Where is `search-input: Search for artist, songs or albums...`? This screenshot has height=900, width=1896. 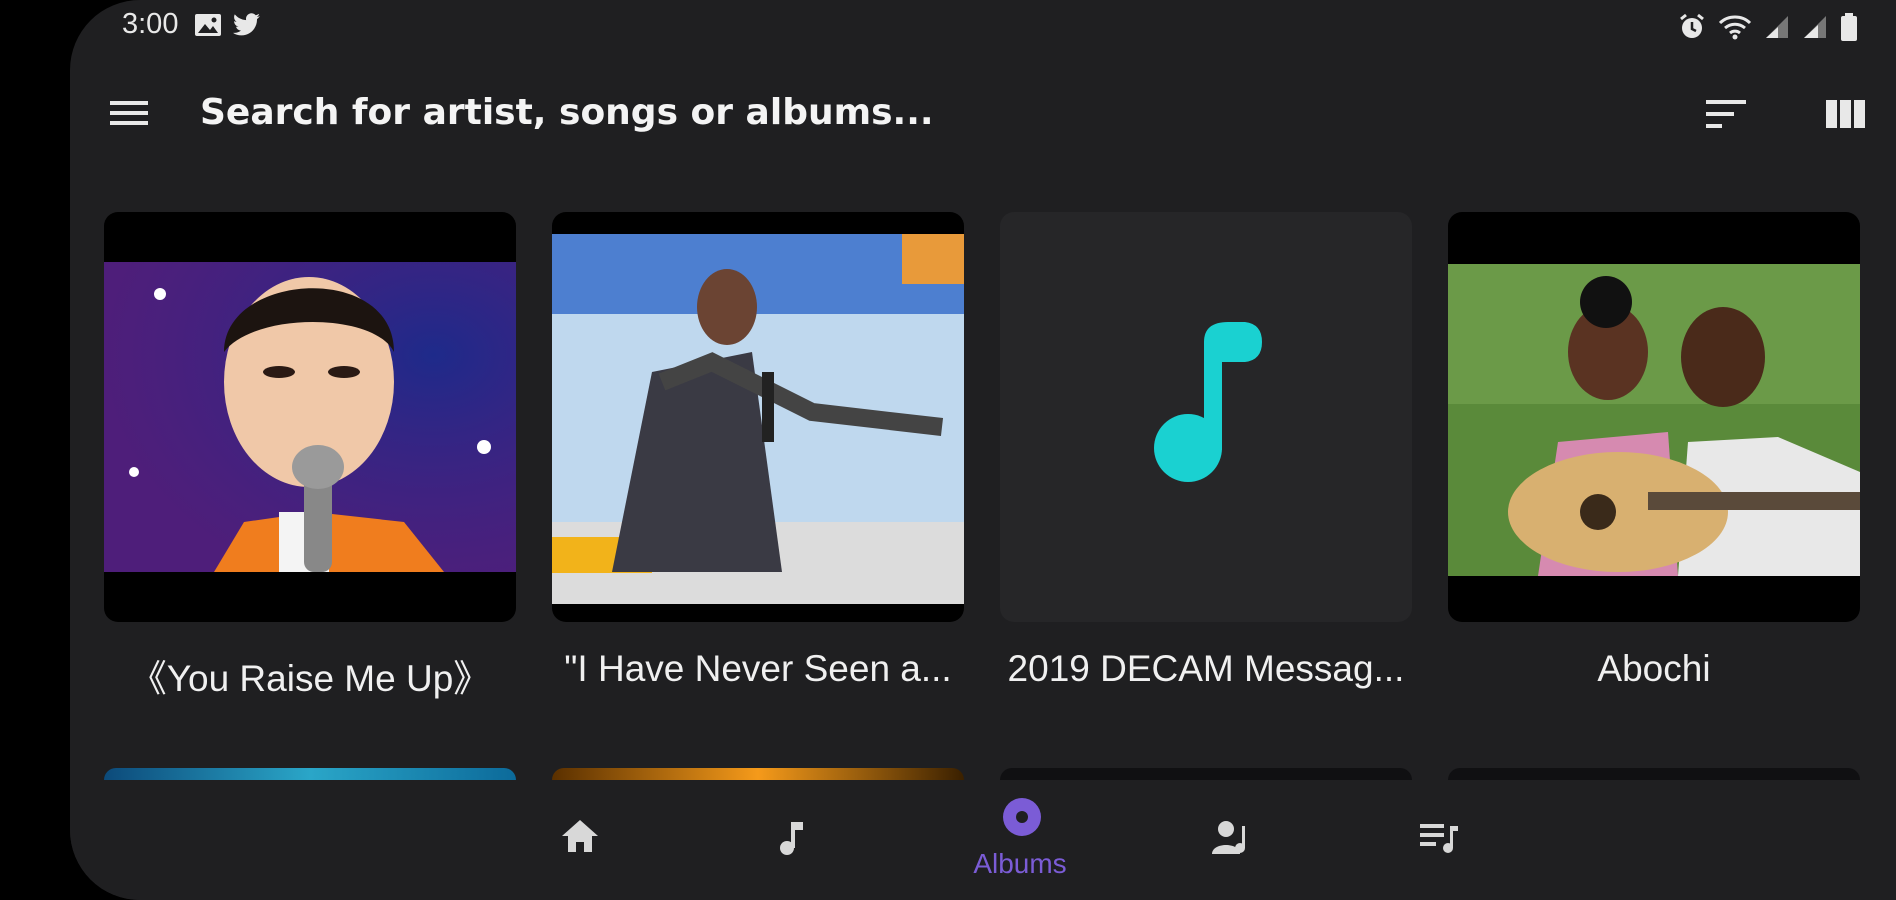
search-input: Search for artist, songs or albums... is located at coordinates (567, 112).